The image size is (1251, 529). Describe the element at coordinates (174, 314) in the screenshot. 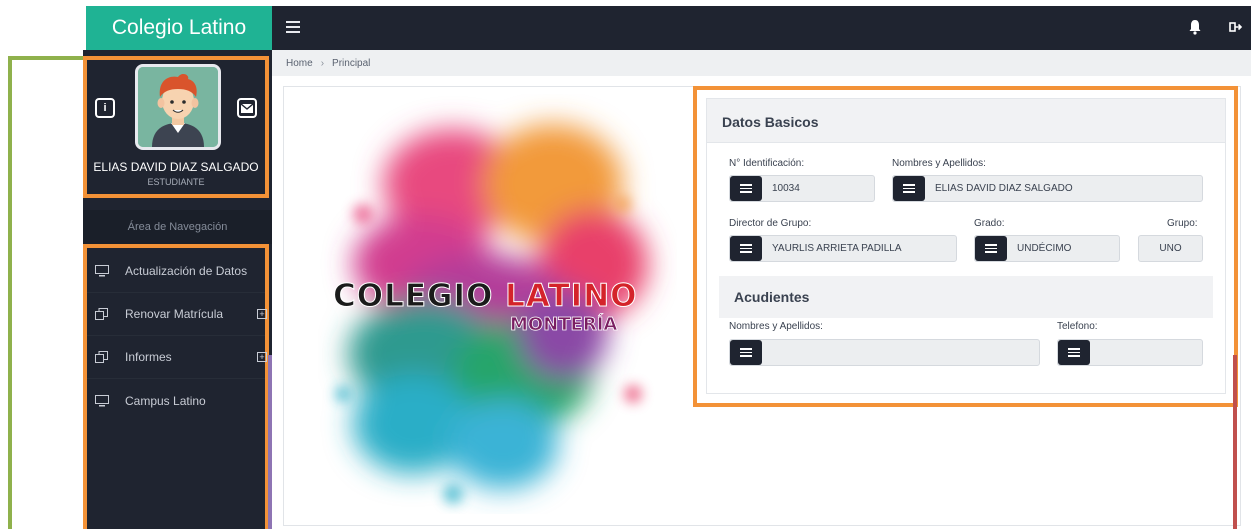

I see `sidebar-item-label: Renovar Matrícula` at that location.